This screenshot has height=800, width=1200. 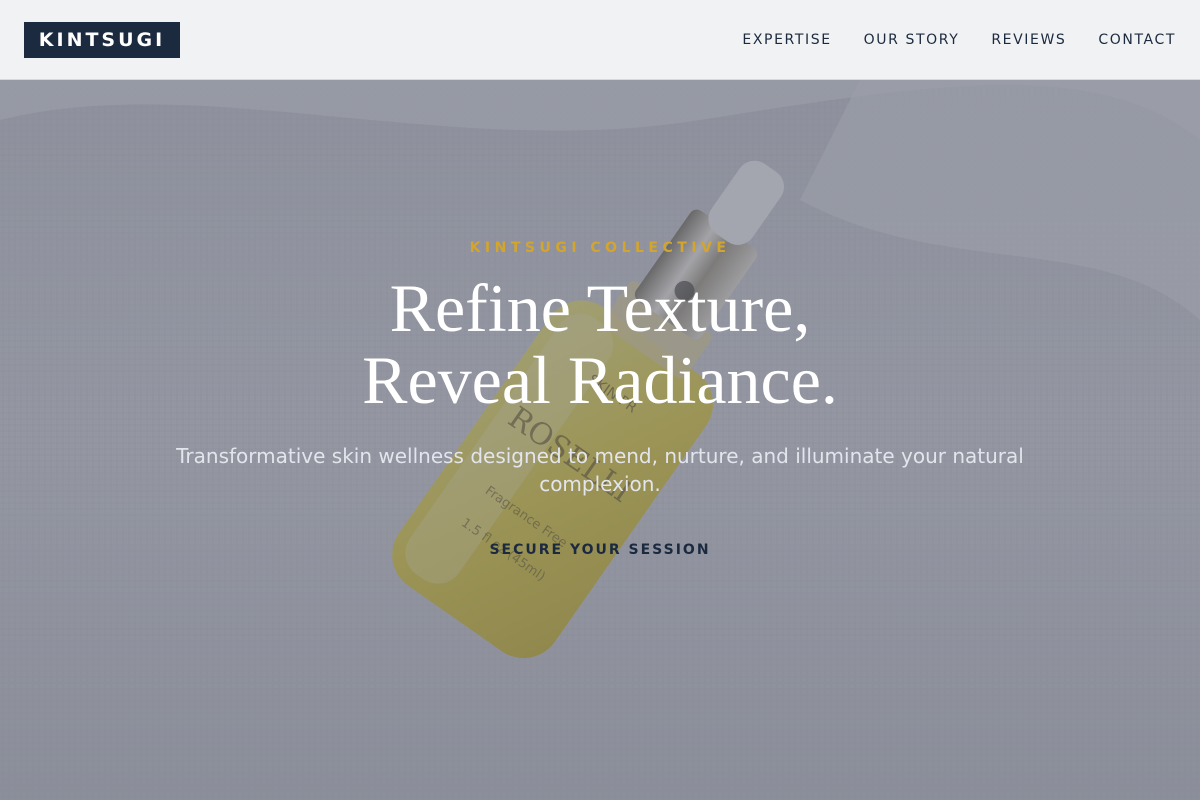 I want to click on nav-link-contact: CONTACT, so click(x=1137, y=40).